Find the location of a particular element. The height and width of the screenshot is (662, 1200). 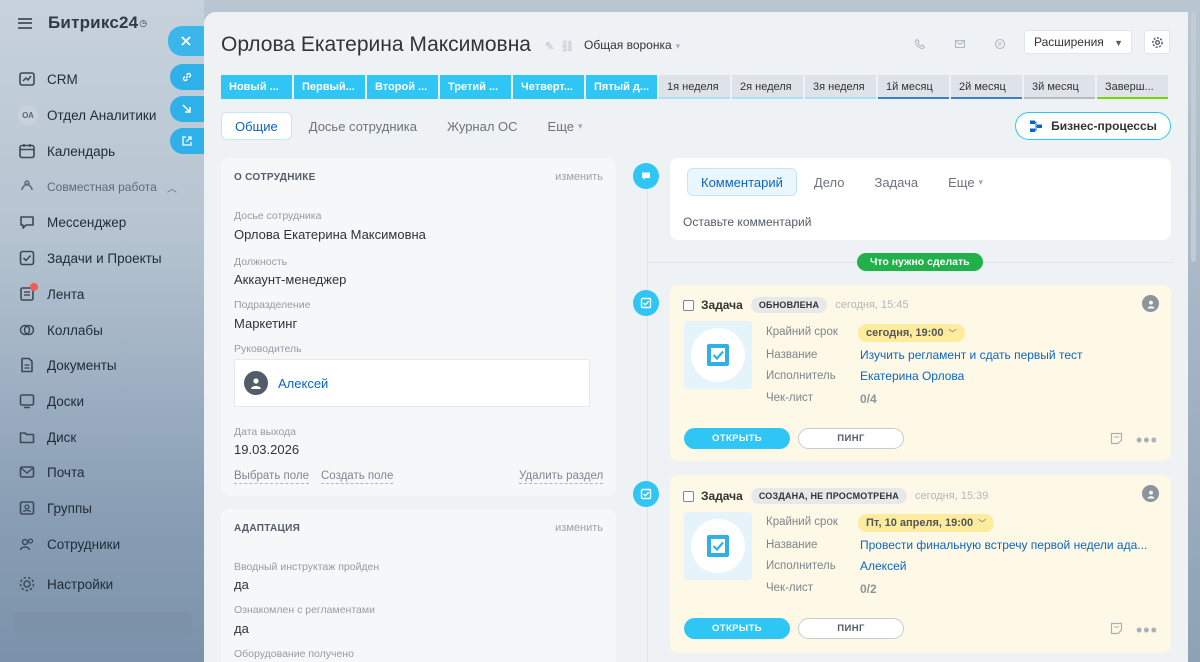

phone-icon is located at coordinates (920, 44).